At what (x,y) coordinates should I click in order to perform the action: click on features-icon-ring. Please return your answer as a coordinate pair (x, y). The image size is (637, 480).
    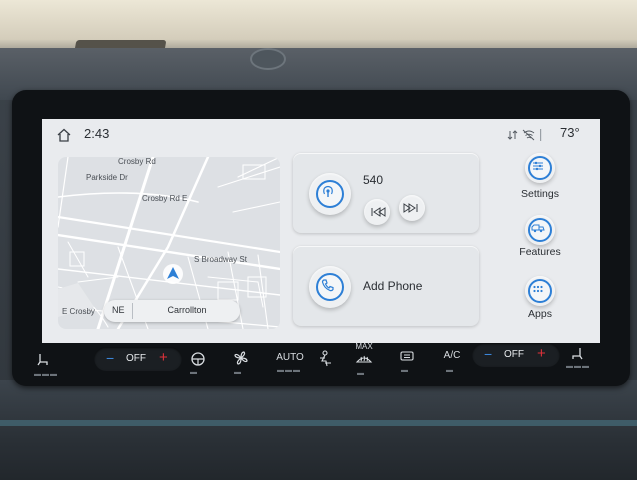
    Looking at the image, I should click on (540, 230).